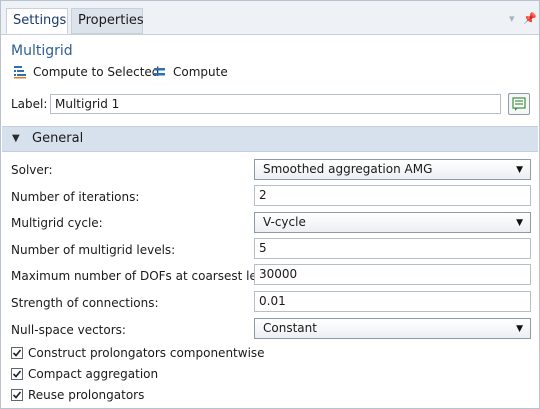 The height and width of the screenshot is (409, 540). I want to click on strength-label: Strength of connections:, so click(85, 303).